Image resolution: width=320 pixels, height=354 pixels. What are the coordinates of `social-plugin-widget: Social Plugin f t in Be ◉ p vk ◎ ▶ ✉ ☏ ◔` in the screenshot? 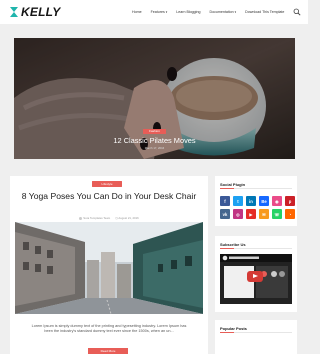 It's located at (256, 201).